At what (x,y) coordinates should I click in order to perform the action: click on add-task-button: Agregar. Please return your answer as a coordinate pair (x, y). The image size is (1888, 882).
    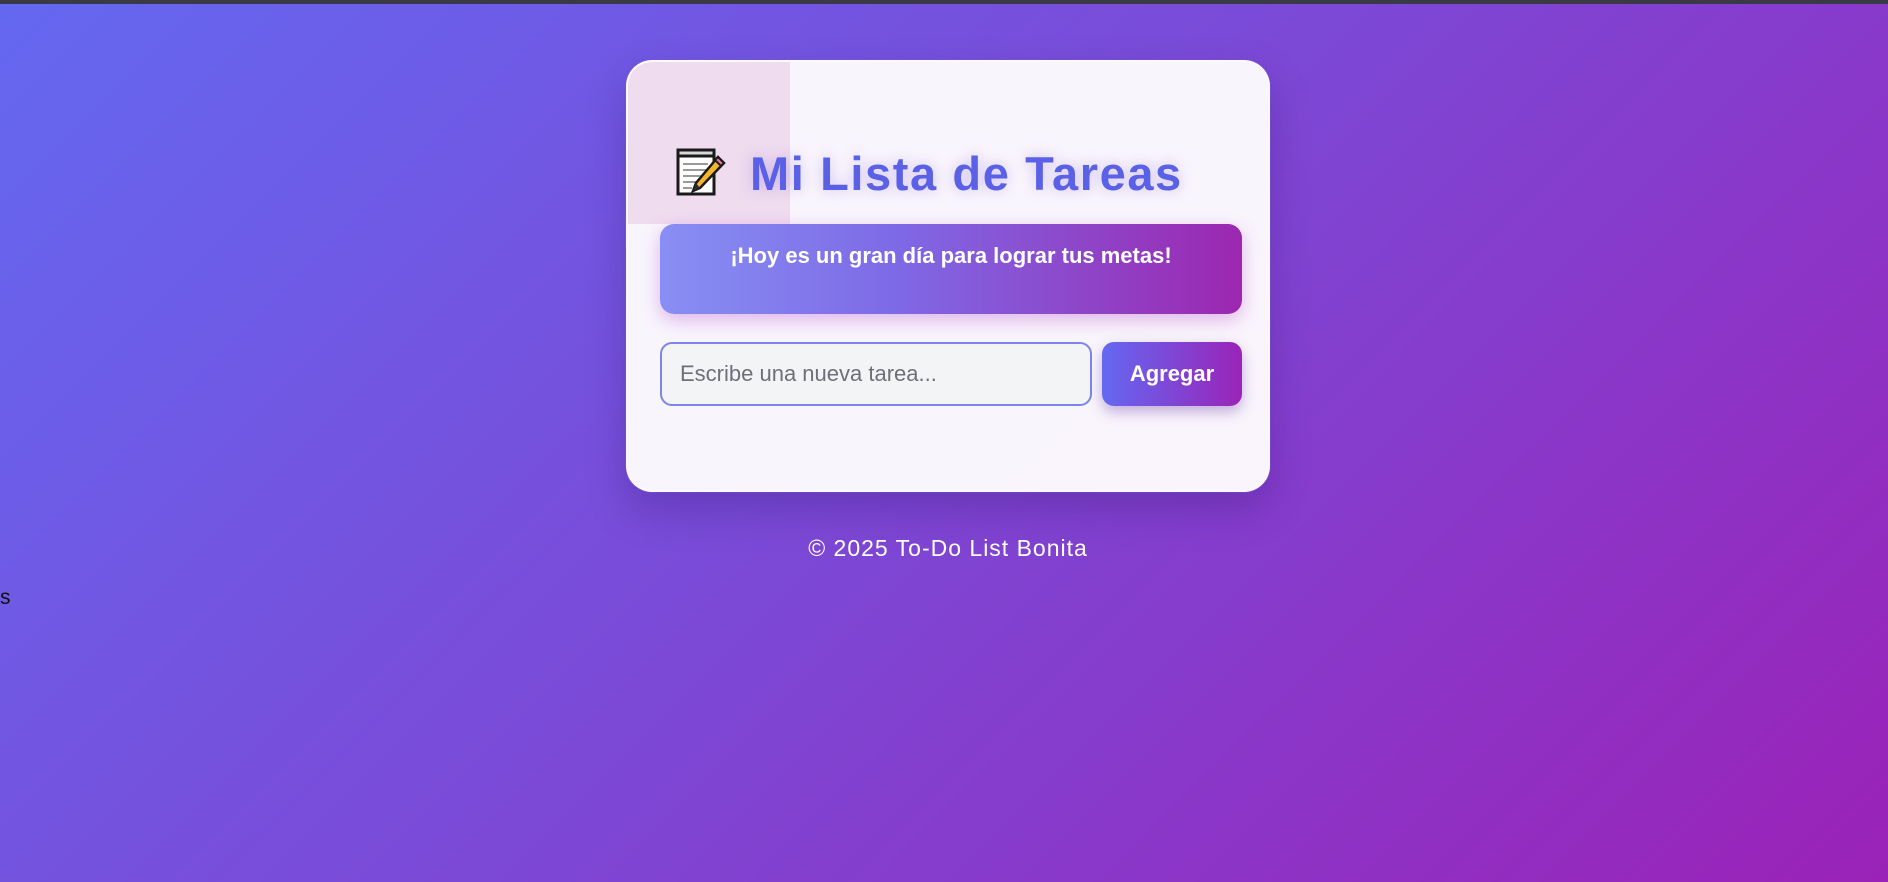
    Looking at the image, I should click on (1172, 374).